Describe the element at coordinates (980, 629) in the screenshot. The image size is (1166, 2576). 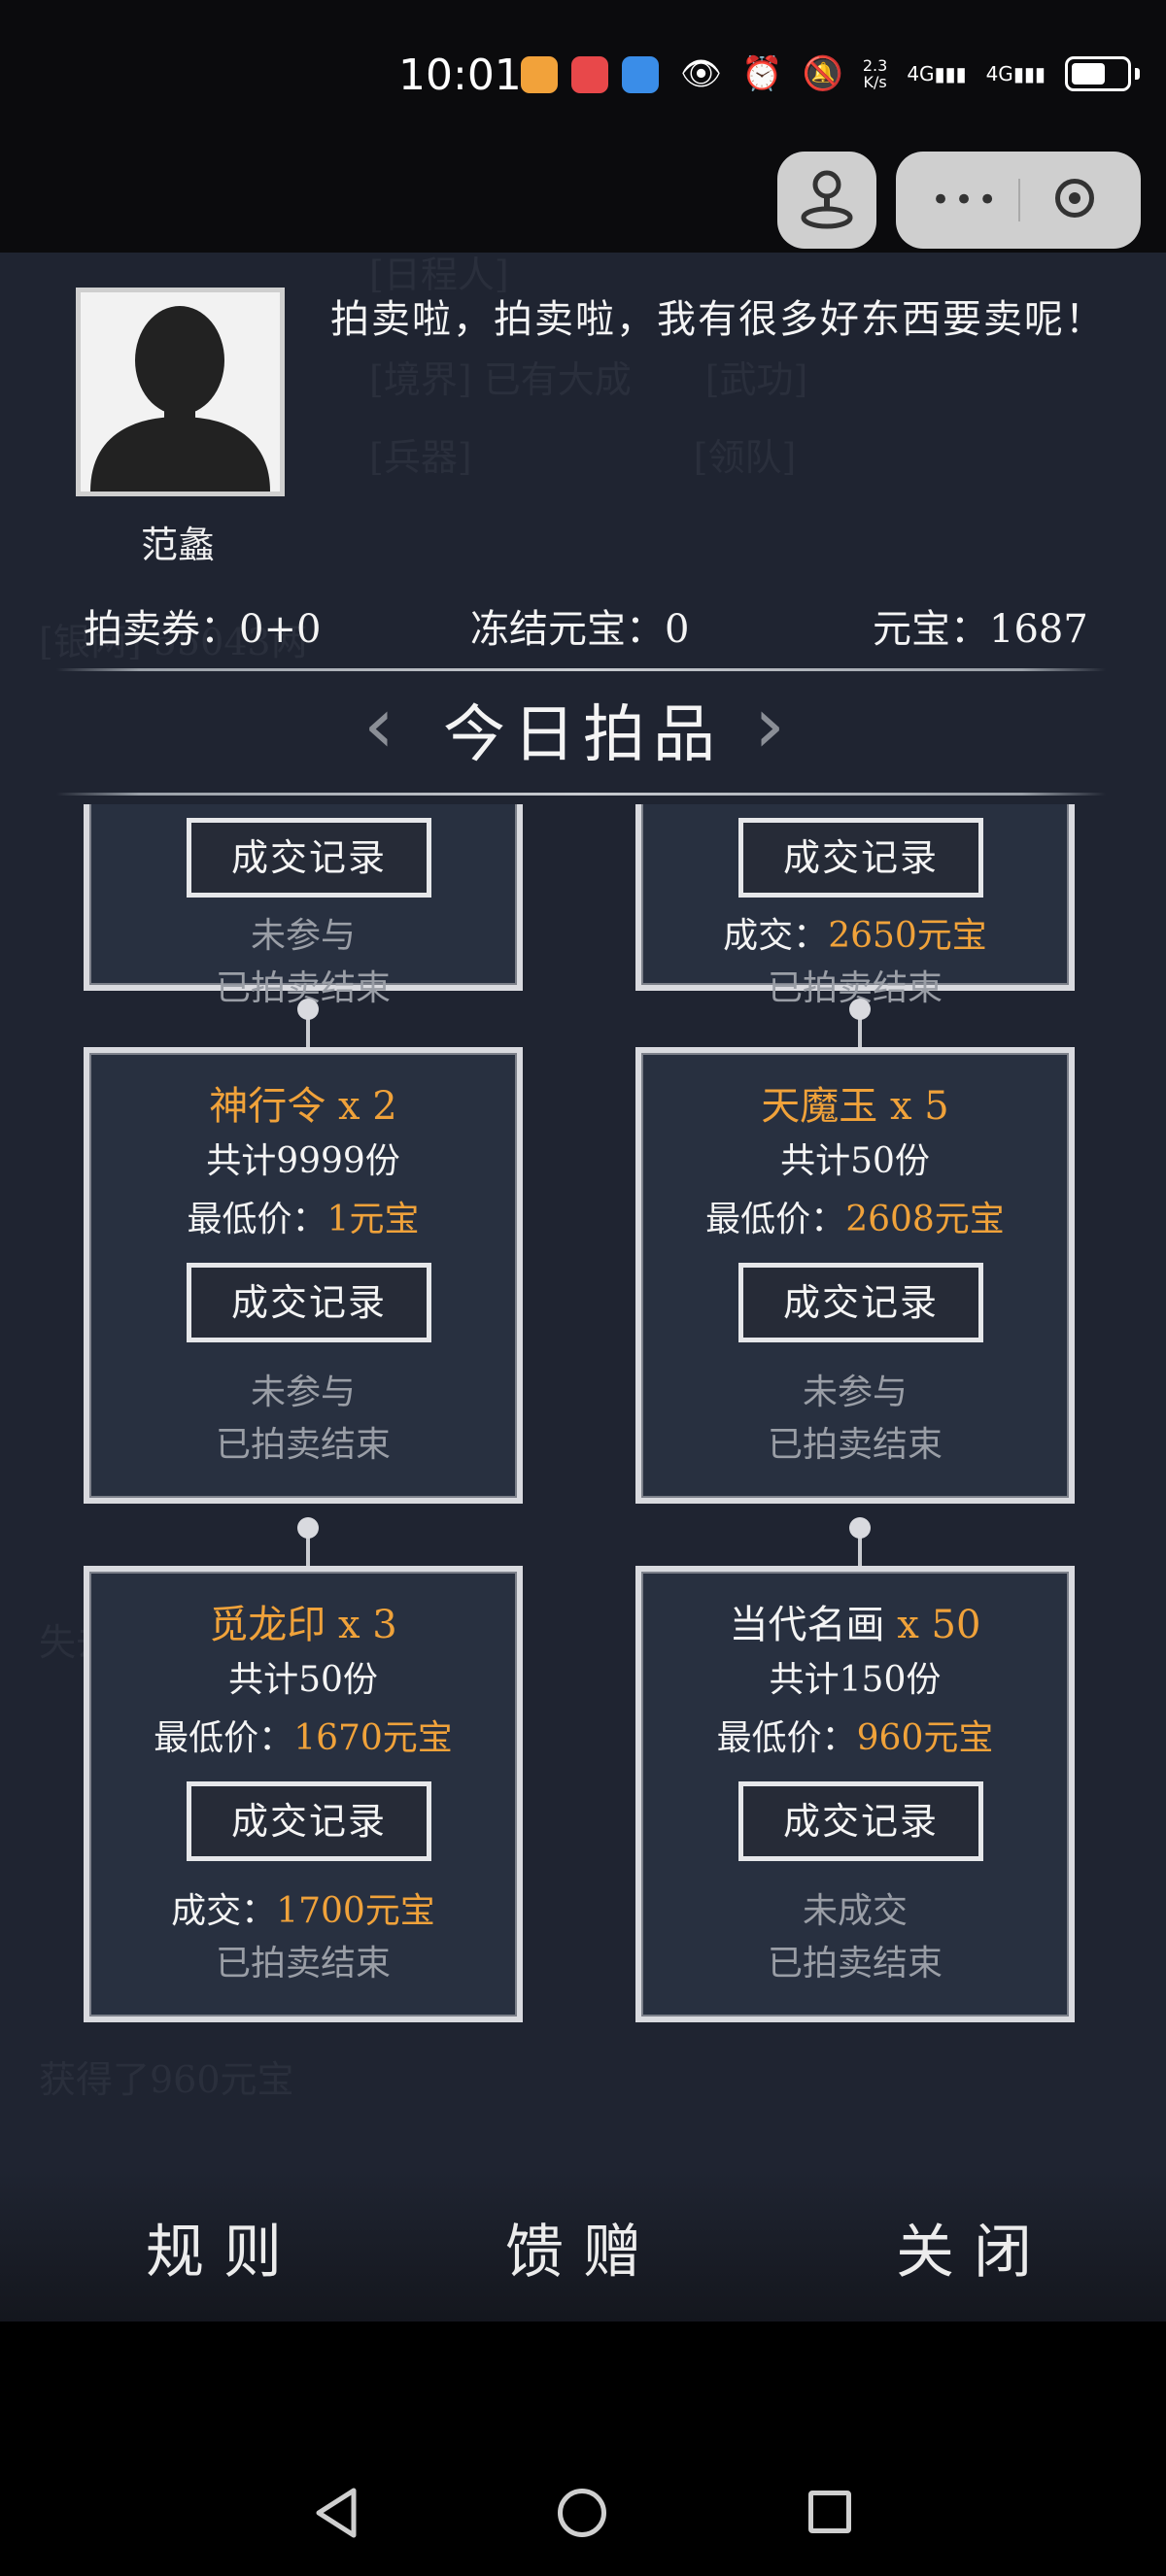
I see `yuanbao-balance: 元宝：1687` at that location.